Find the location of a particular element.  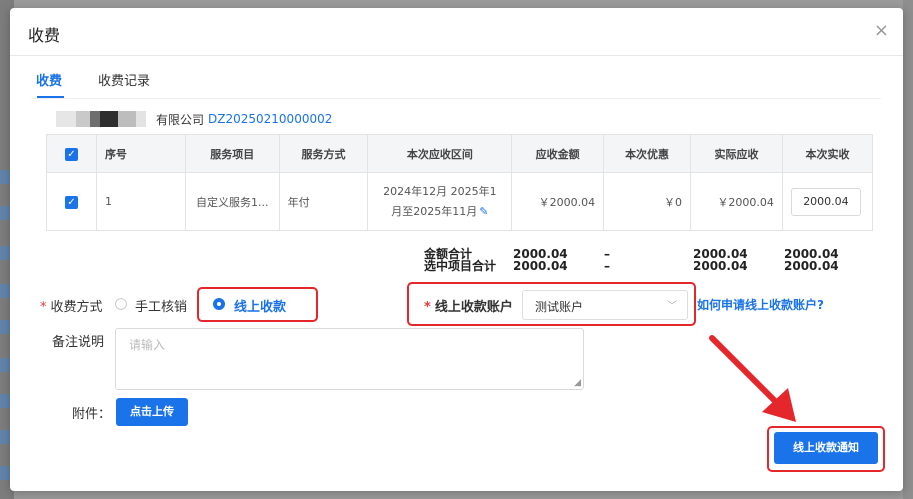

row-checkbox: ✓ is located at coordinates (71, 202).